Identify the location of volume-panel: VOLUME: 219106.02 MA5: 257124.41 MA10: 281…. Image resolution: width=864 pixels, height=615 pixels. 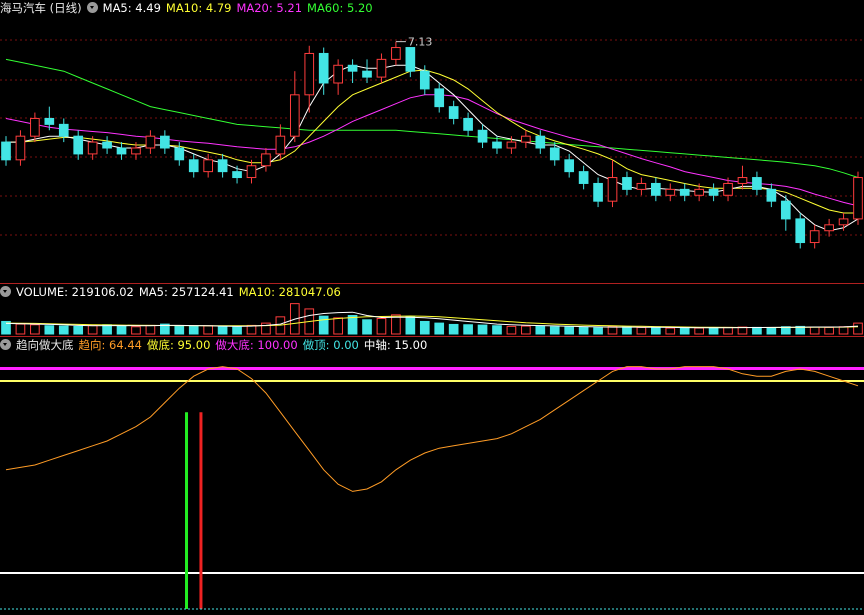
(432, 310).